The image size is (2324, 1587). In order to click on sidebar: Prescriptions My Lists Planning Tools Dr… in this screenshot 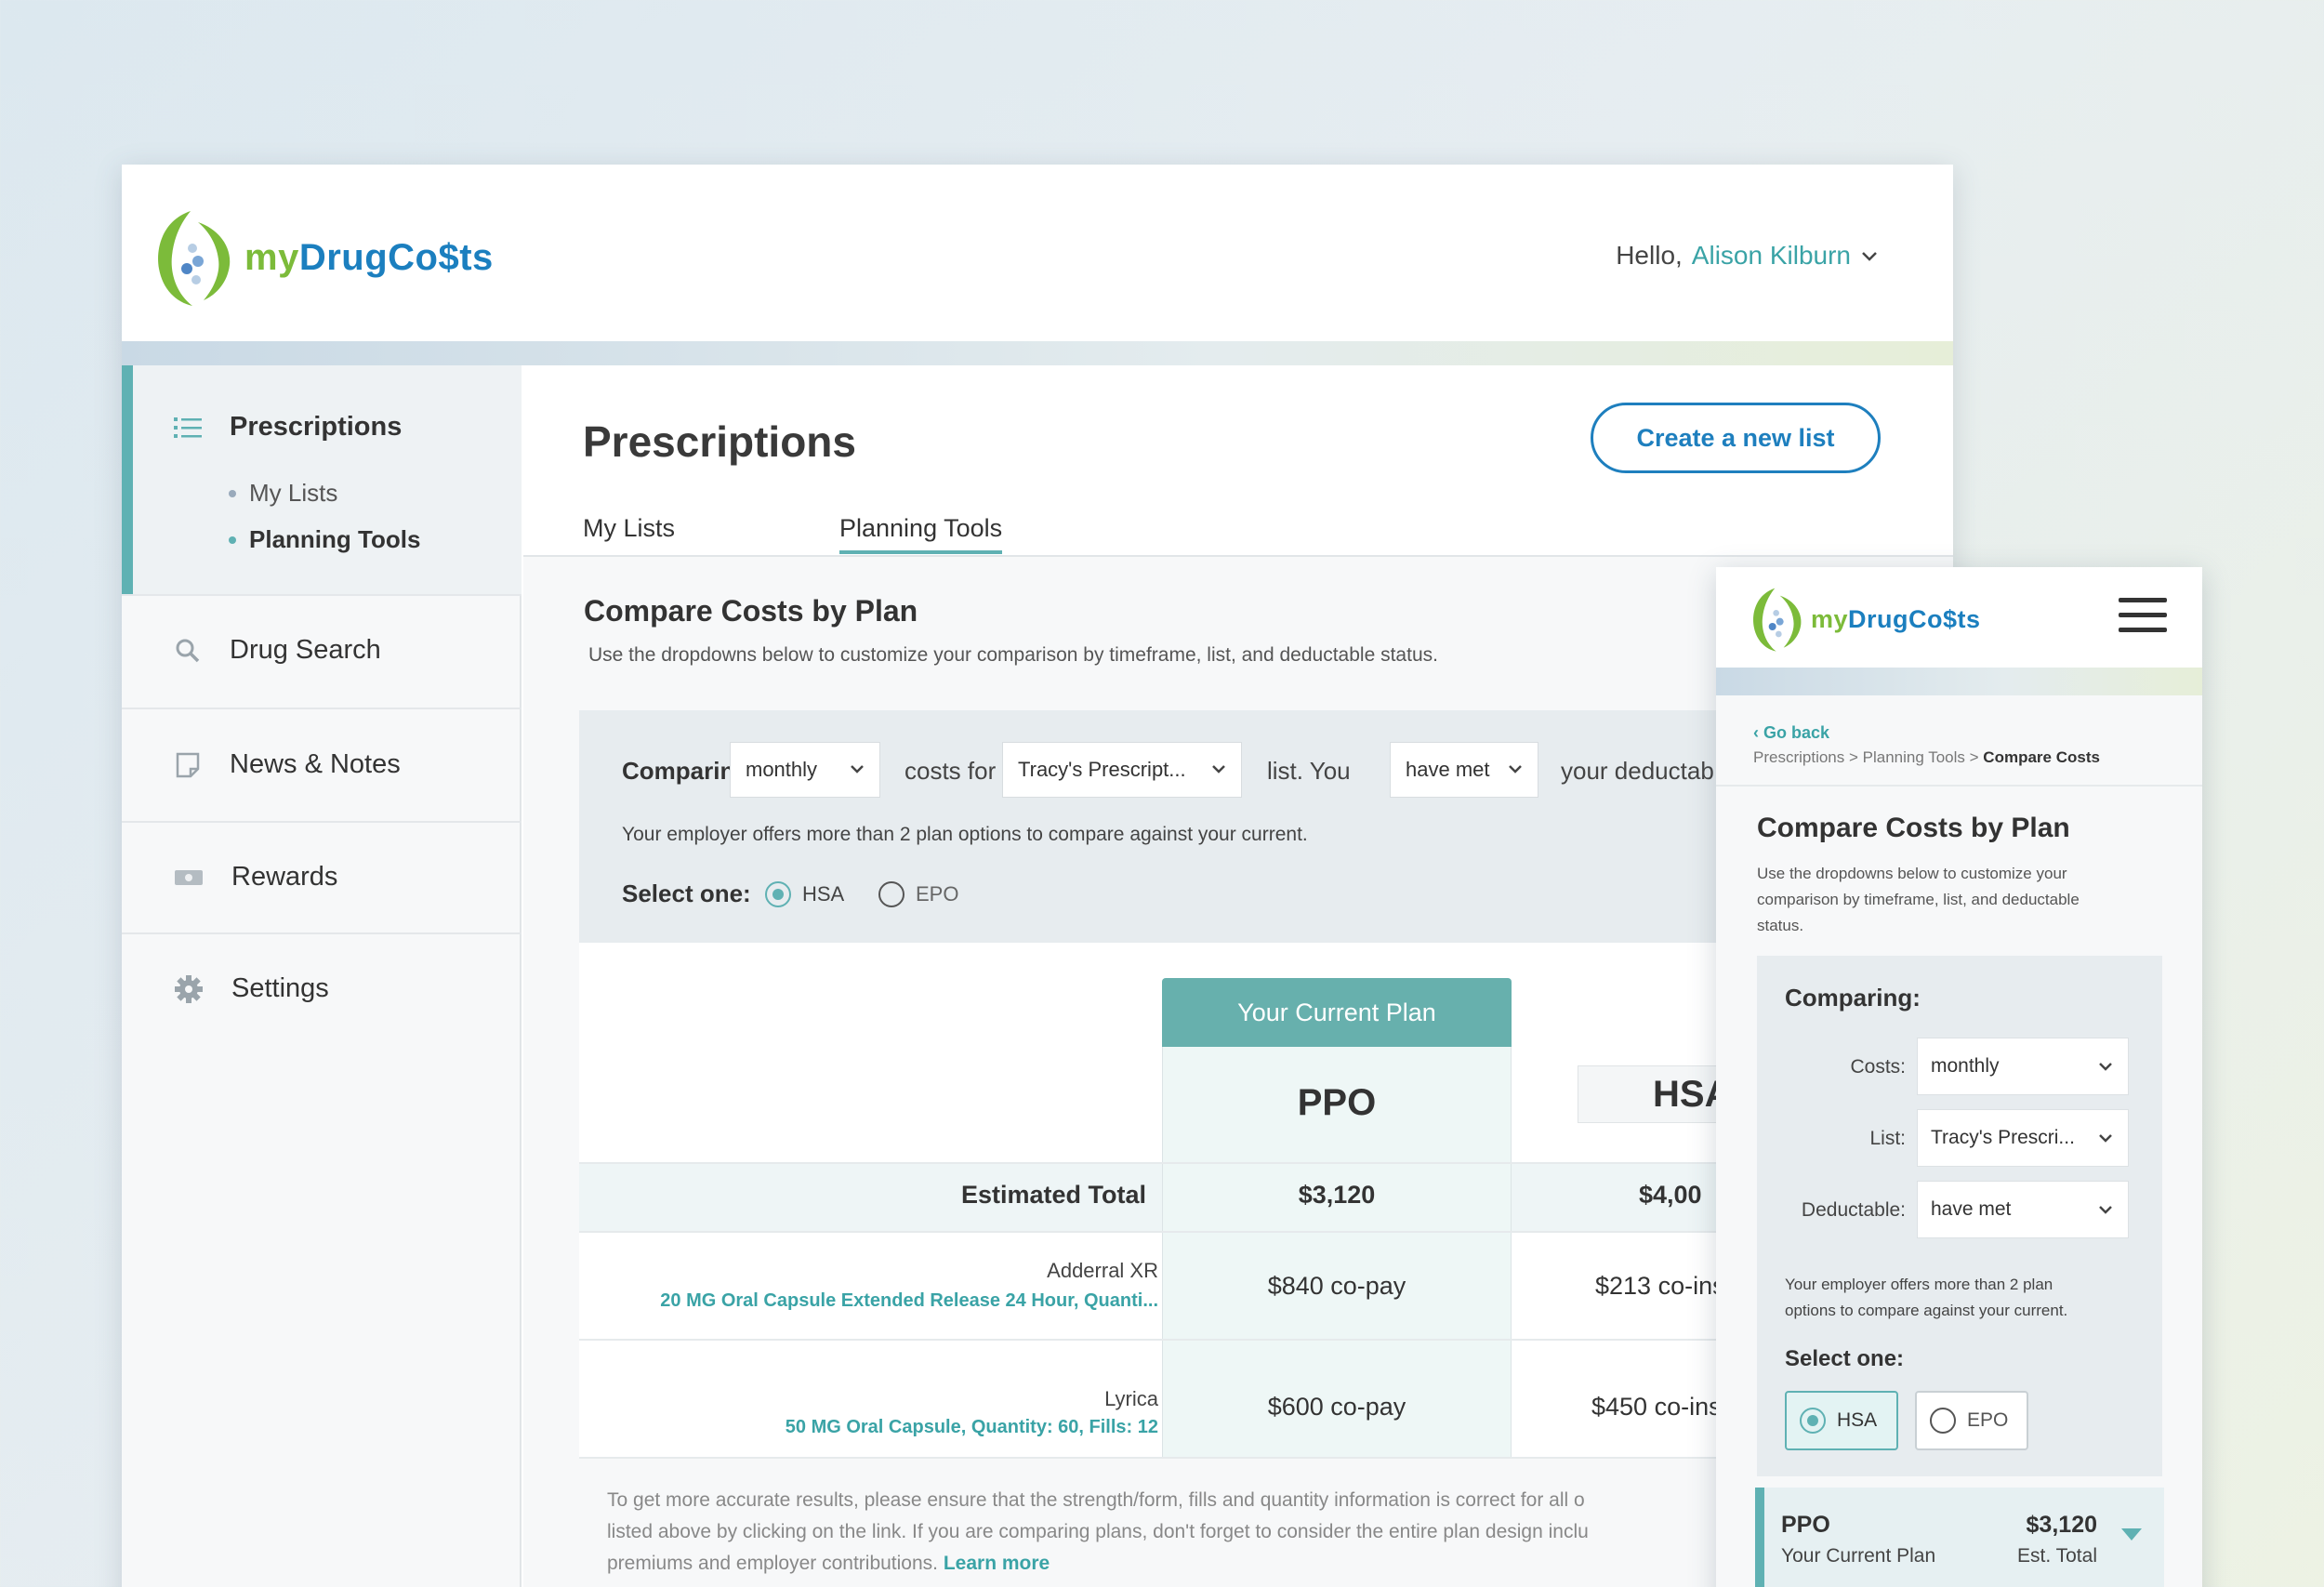, I will do `click(322, 976)`.